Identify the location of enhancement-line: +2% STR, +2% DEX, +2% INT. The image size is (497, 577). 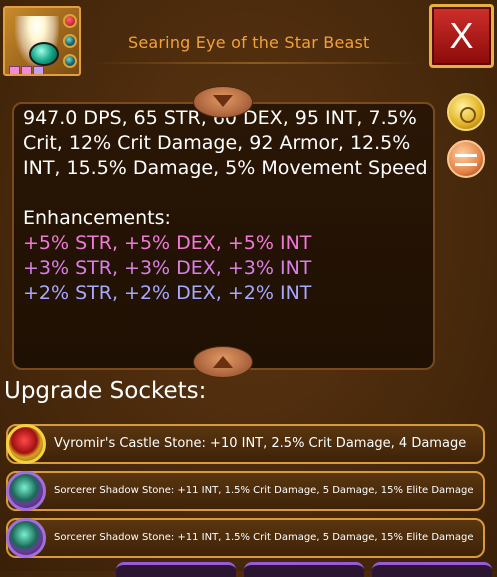
(167, 293).